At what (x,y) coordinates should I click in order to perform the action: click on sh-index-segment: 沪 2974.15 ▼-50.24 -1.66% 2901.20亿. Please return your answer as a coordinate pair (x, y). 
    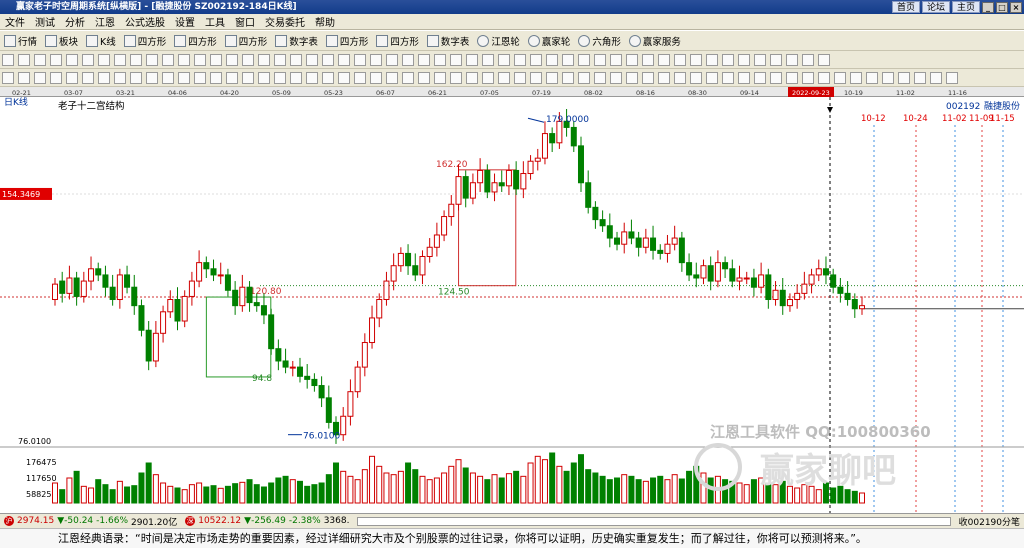
    Looking at the image, I should click on (90, 521).